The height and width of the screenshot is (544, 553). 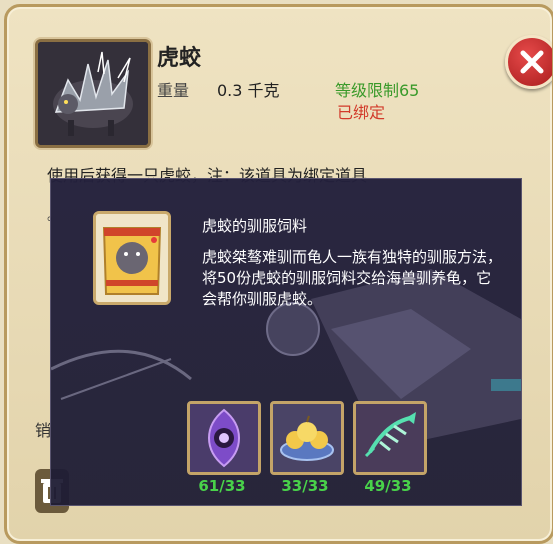 What do you see at coordinates (305, 486) in the screenshot?
I see `ingredient-count-2: 33/33` at bounding box center [305, 486].